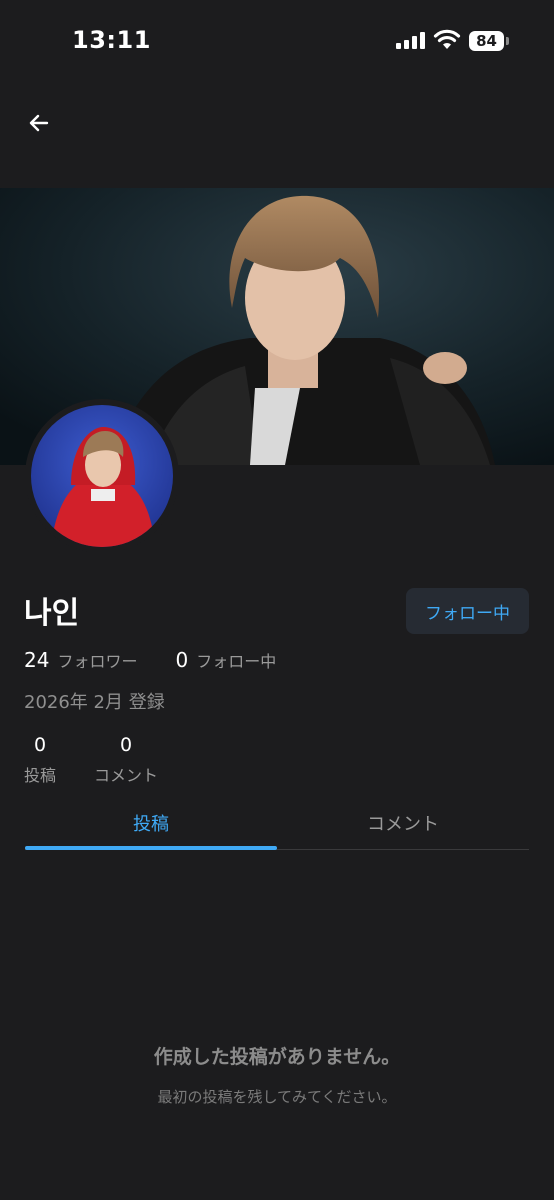 The height and width of the screenshot is (1200, 554). I want to click on posts-count: 0, so click(40, 745).